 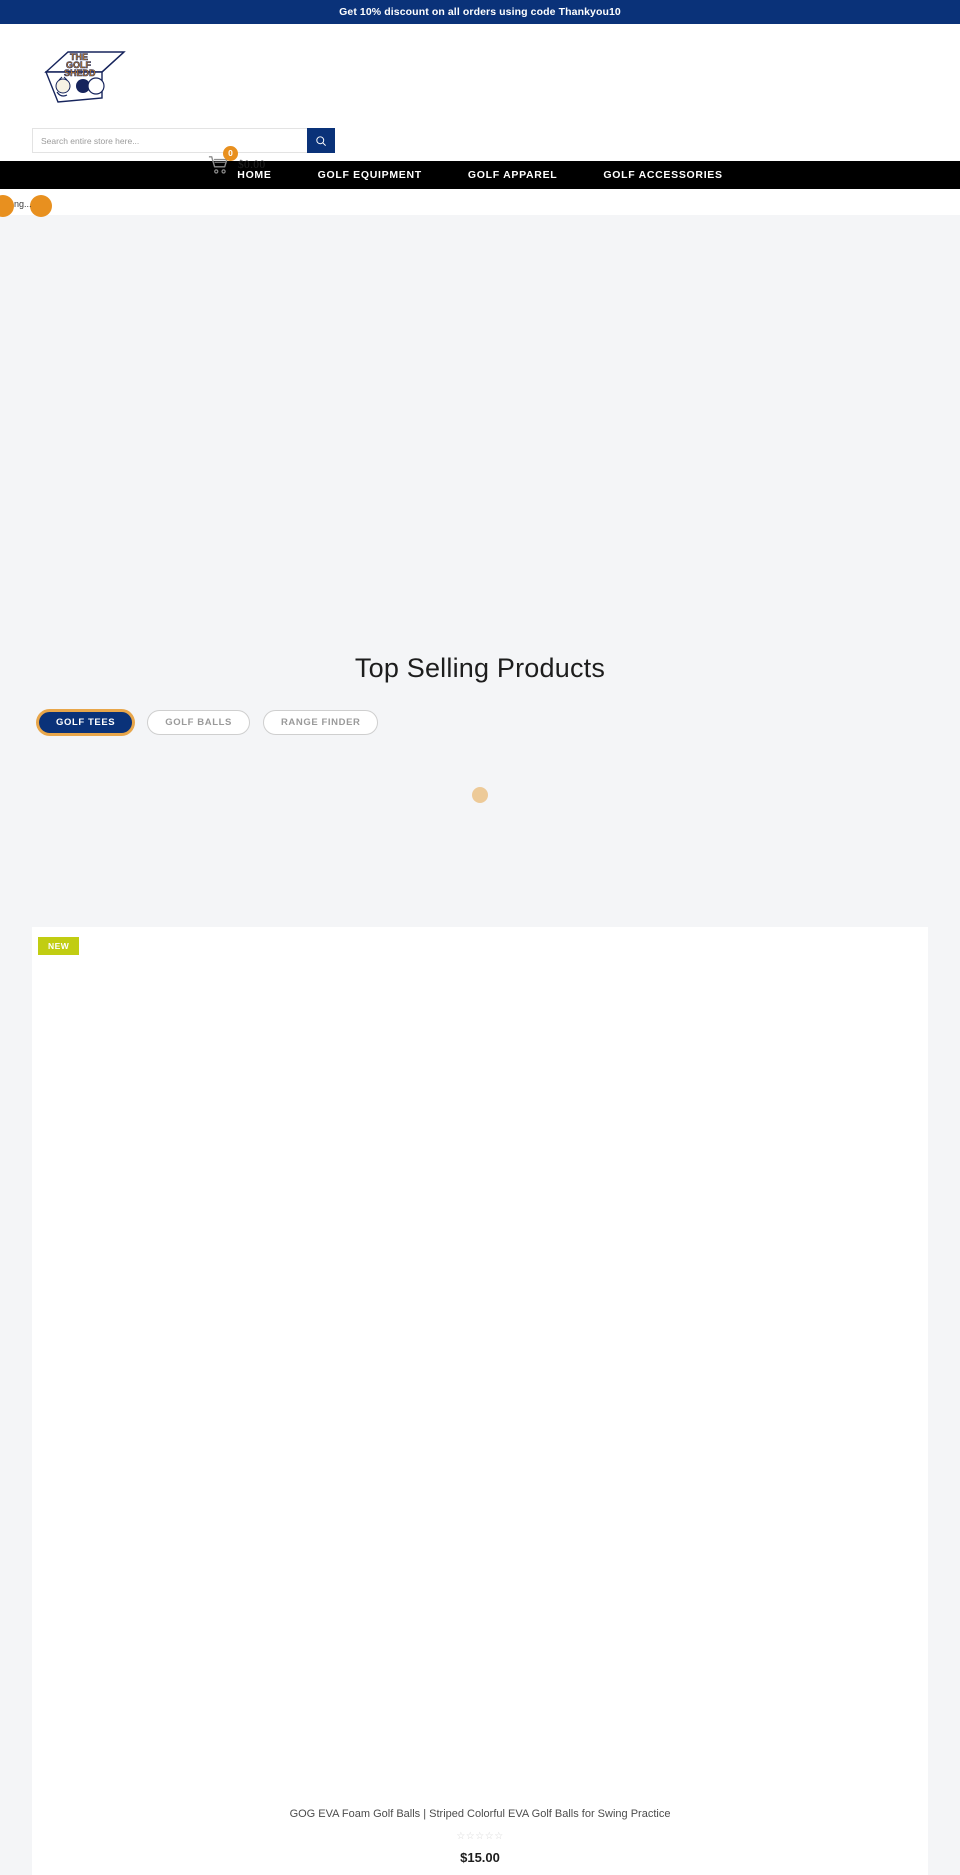 I want to click on status-badge: NEW, so click(x=59, y=946).